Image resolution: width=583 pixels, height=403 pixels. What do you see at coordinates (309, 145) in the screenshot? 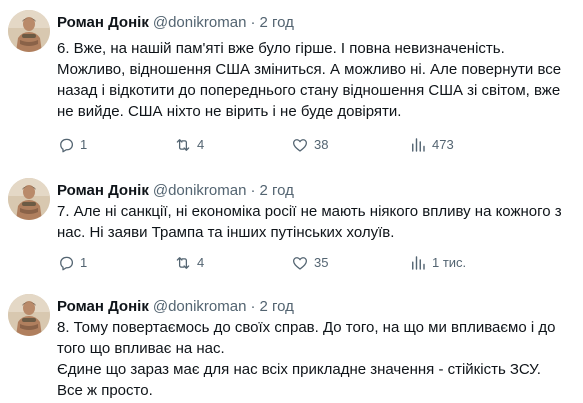
I see `like-button: 38` at bounding box center [309, 145].